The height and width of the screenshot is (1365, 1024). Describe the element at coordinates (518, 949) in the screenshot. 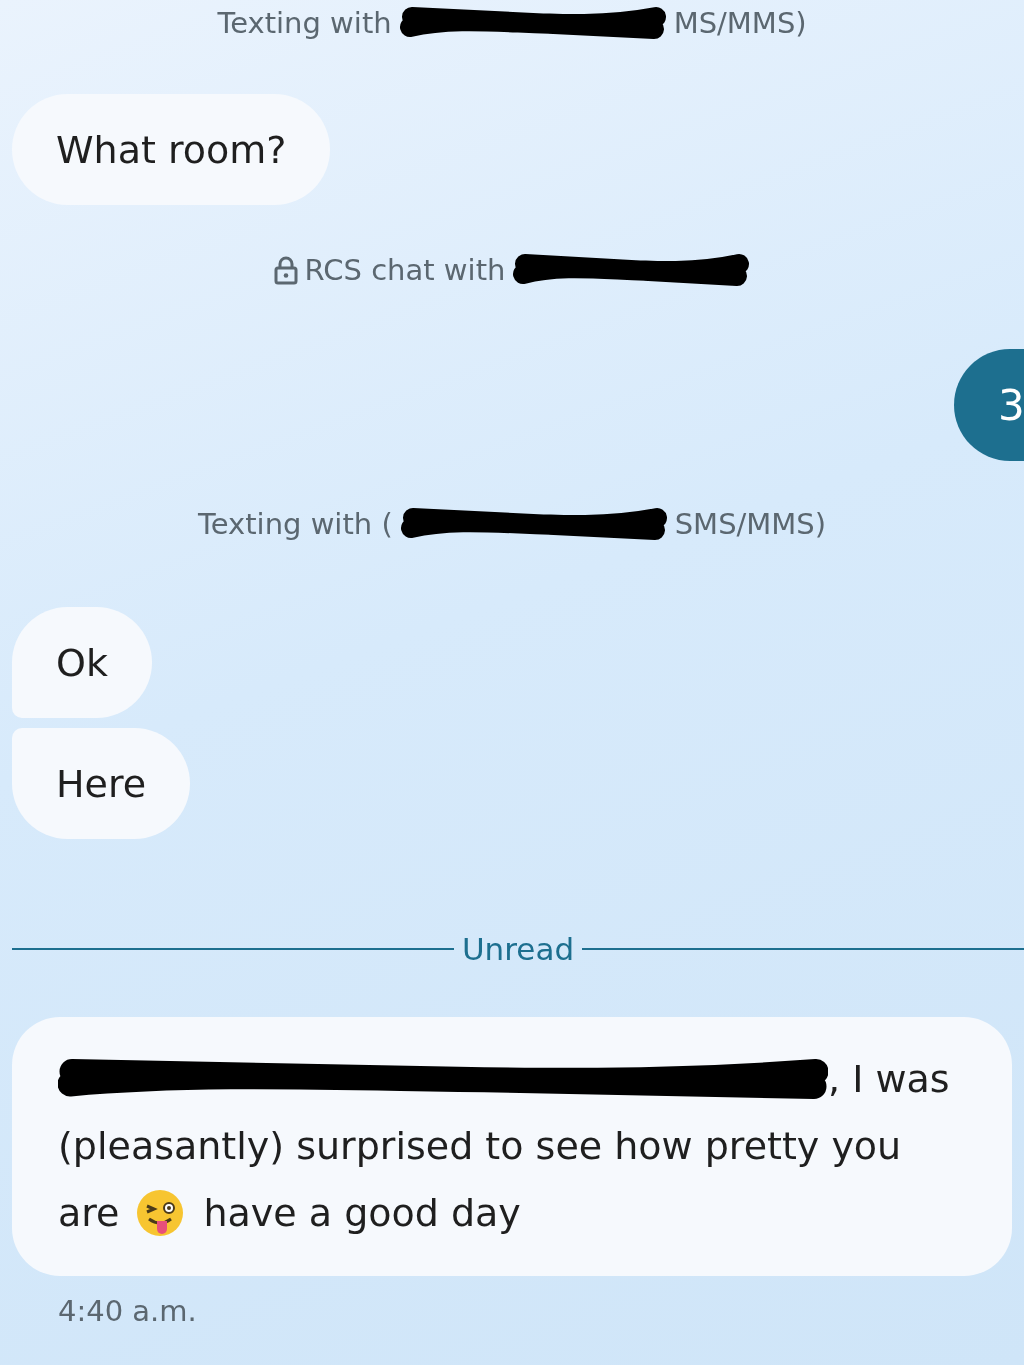

I see `unread-divider-label: Unread` at that location.